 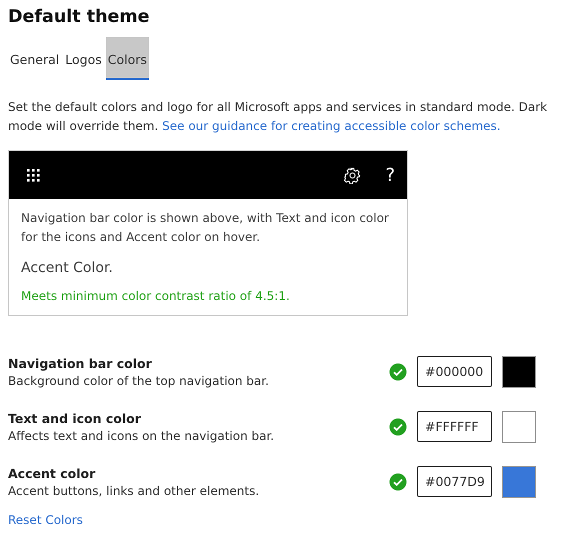 What do you see at coordinates (52, 473) in the screenshot?
I see `setting-label: Accent color` at bounding box center [52, 473].